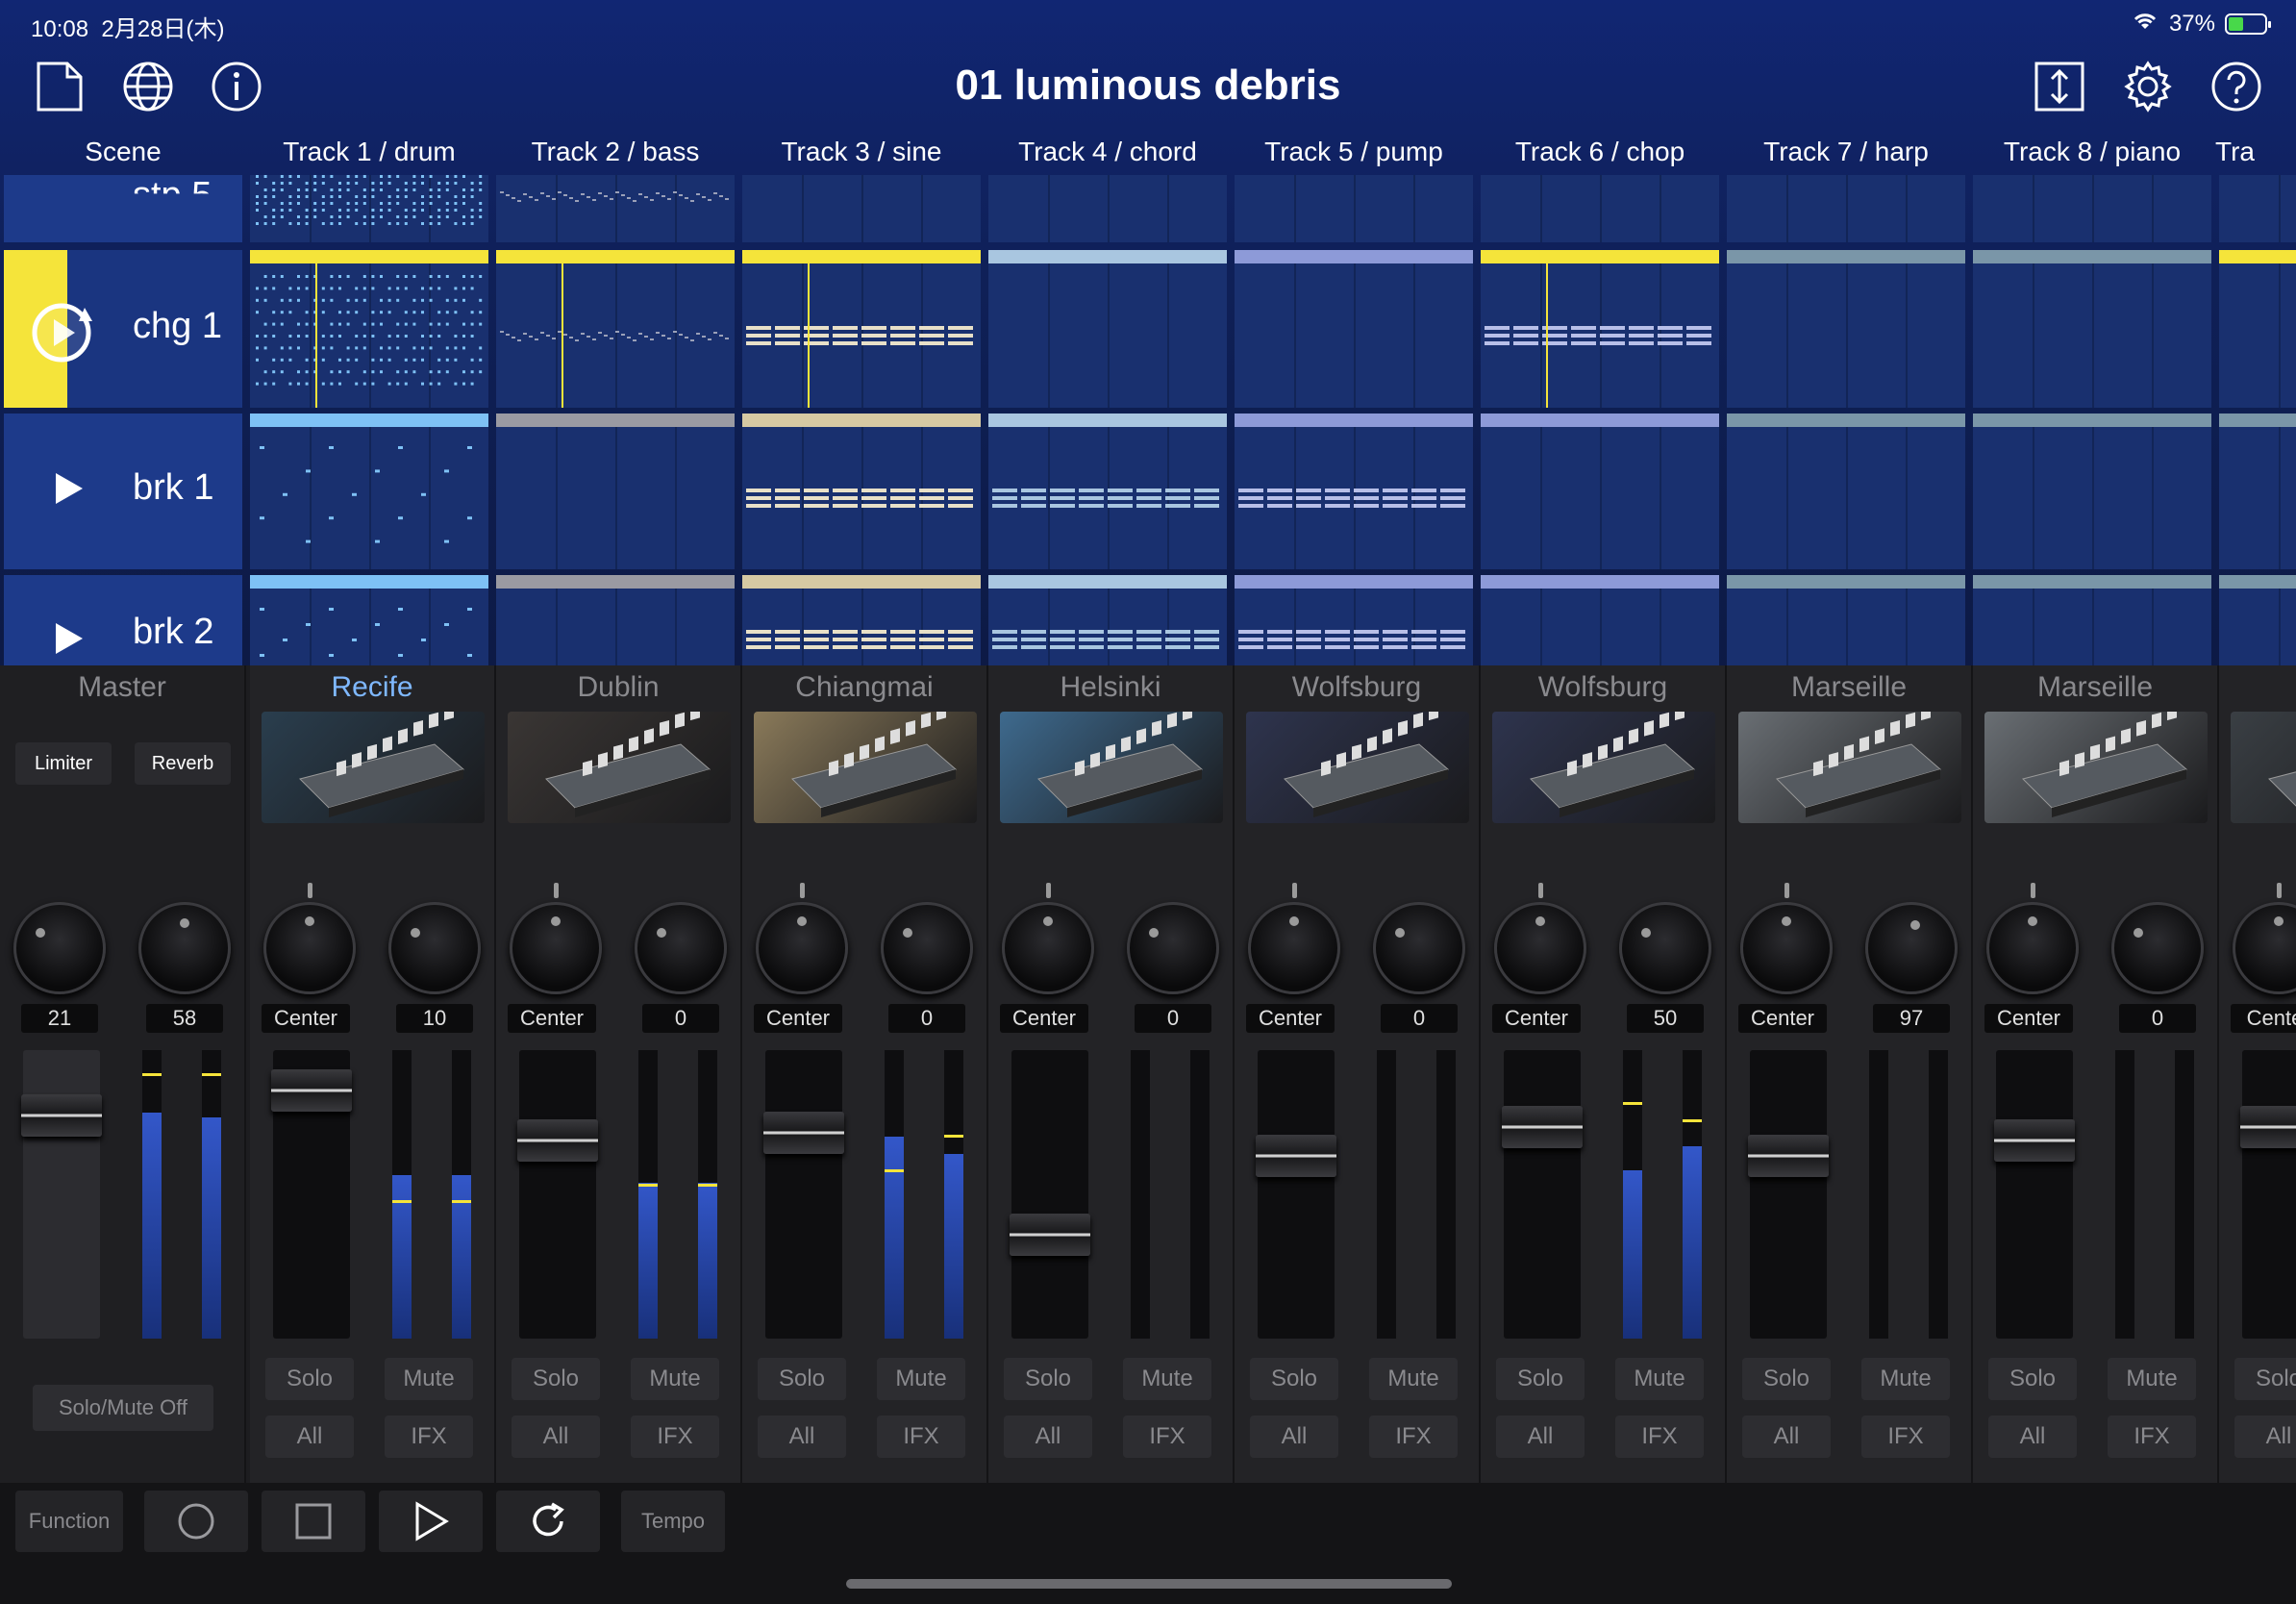  Describe the element at coordinates (2148, 86) in the screenshot. I see `gear-icon` at that location.